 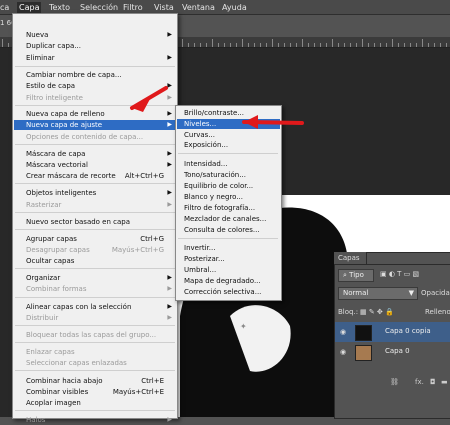 I want to click on arrow-to-nueva-capa-de-ajuste, so click(x=149, y=98).